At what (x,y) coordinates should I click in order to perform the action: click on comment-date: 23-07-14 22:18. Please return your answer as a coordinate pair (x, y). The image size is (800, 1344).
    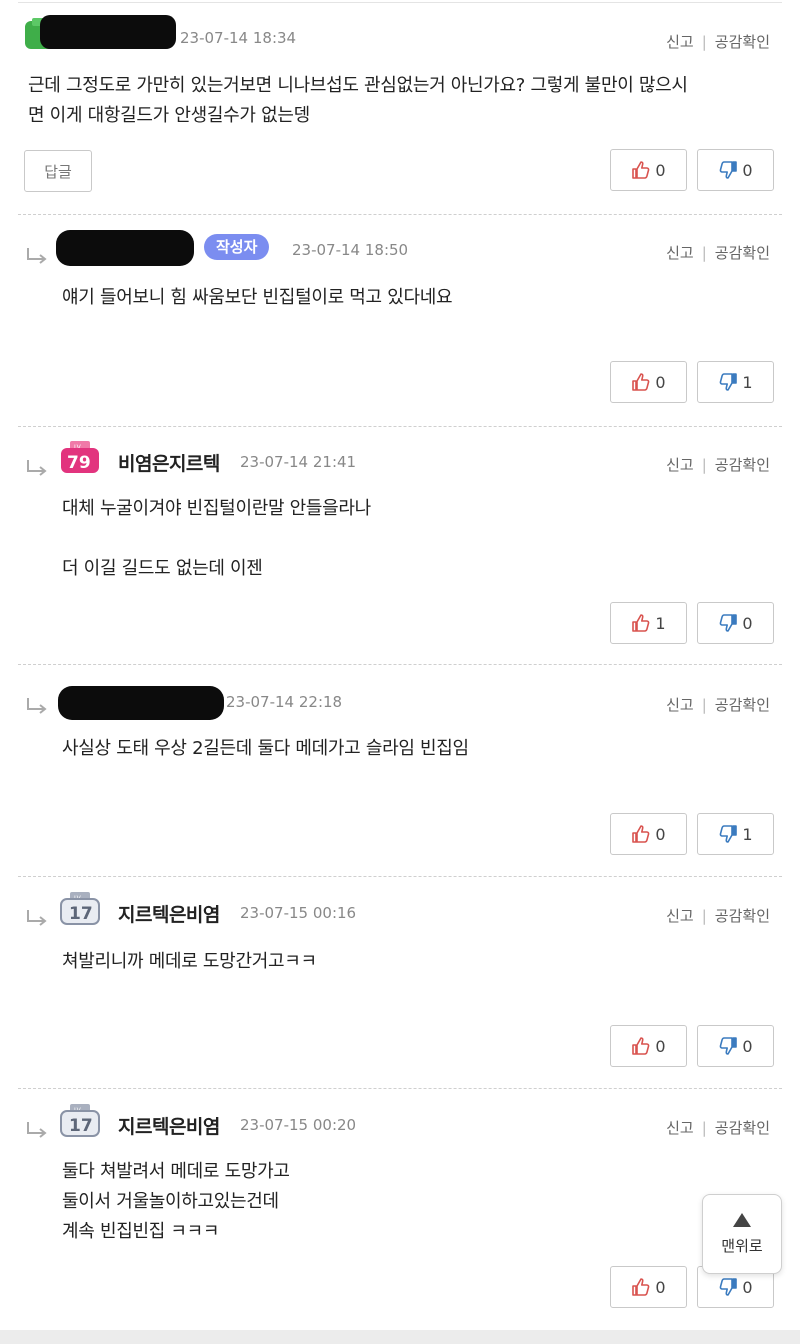
    Looking at the image, I should click on (284, 702).